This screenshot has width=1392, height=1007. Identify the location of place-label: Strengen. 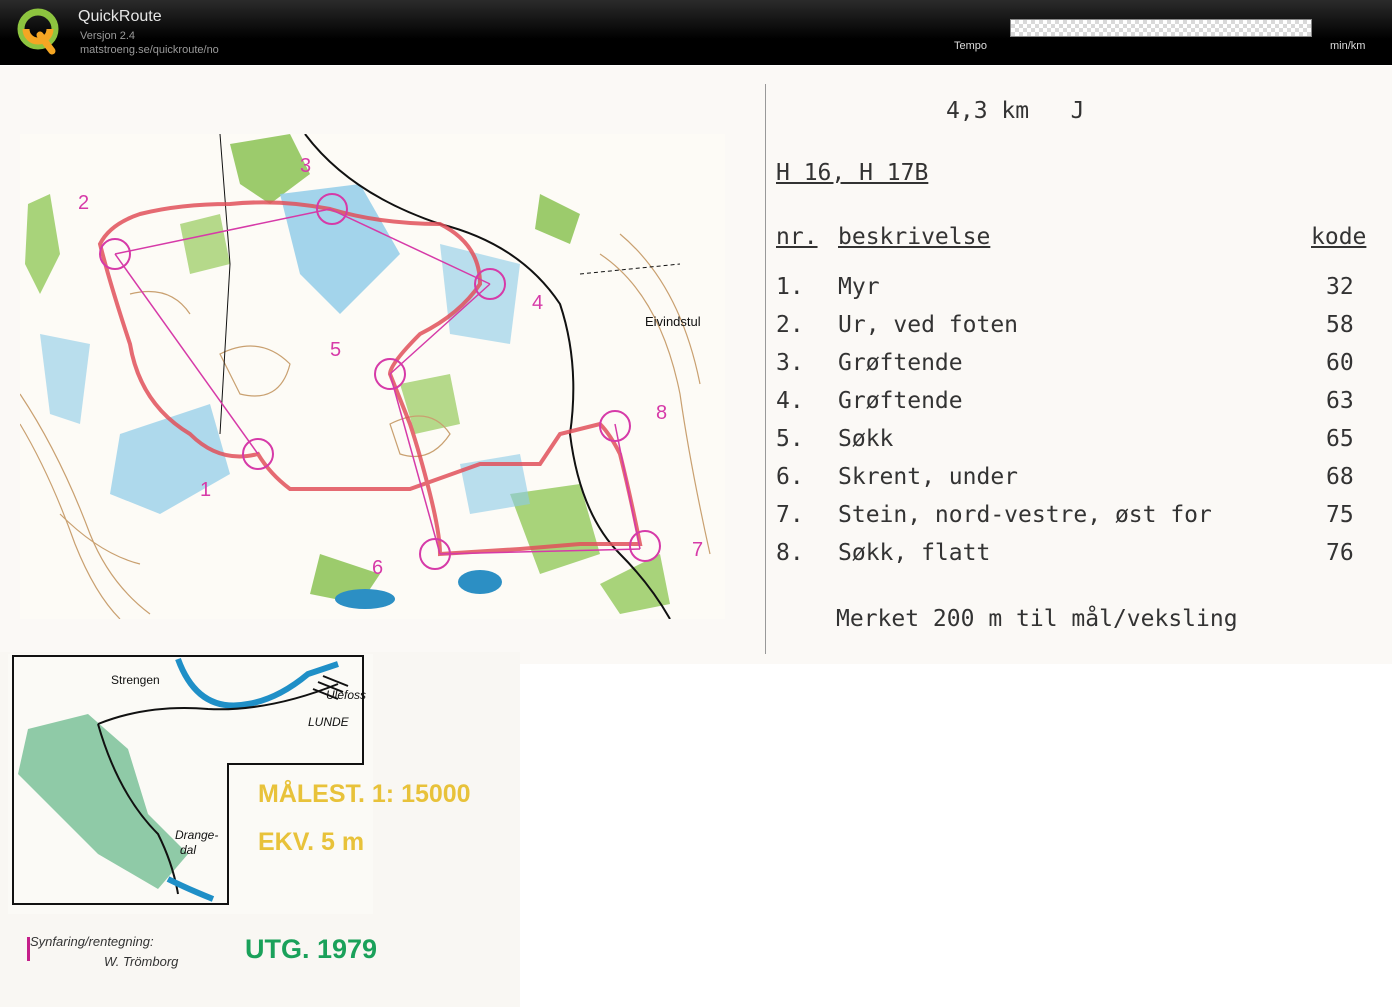
(135, 680).